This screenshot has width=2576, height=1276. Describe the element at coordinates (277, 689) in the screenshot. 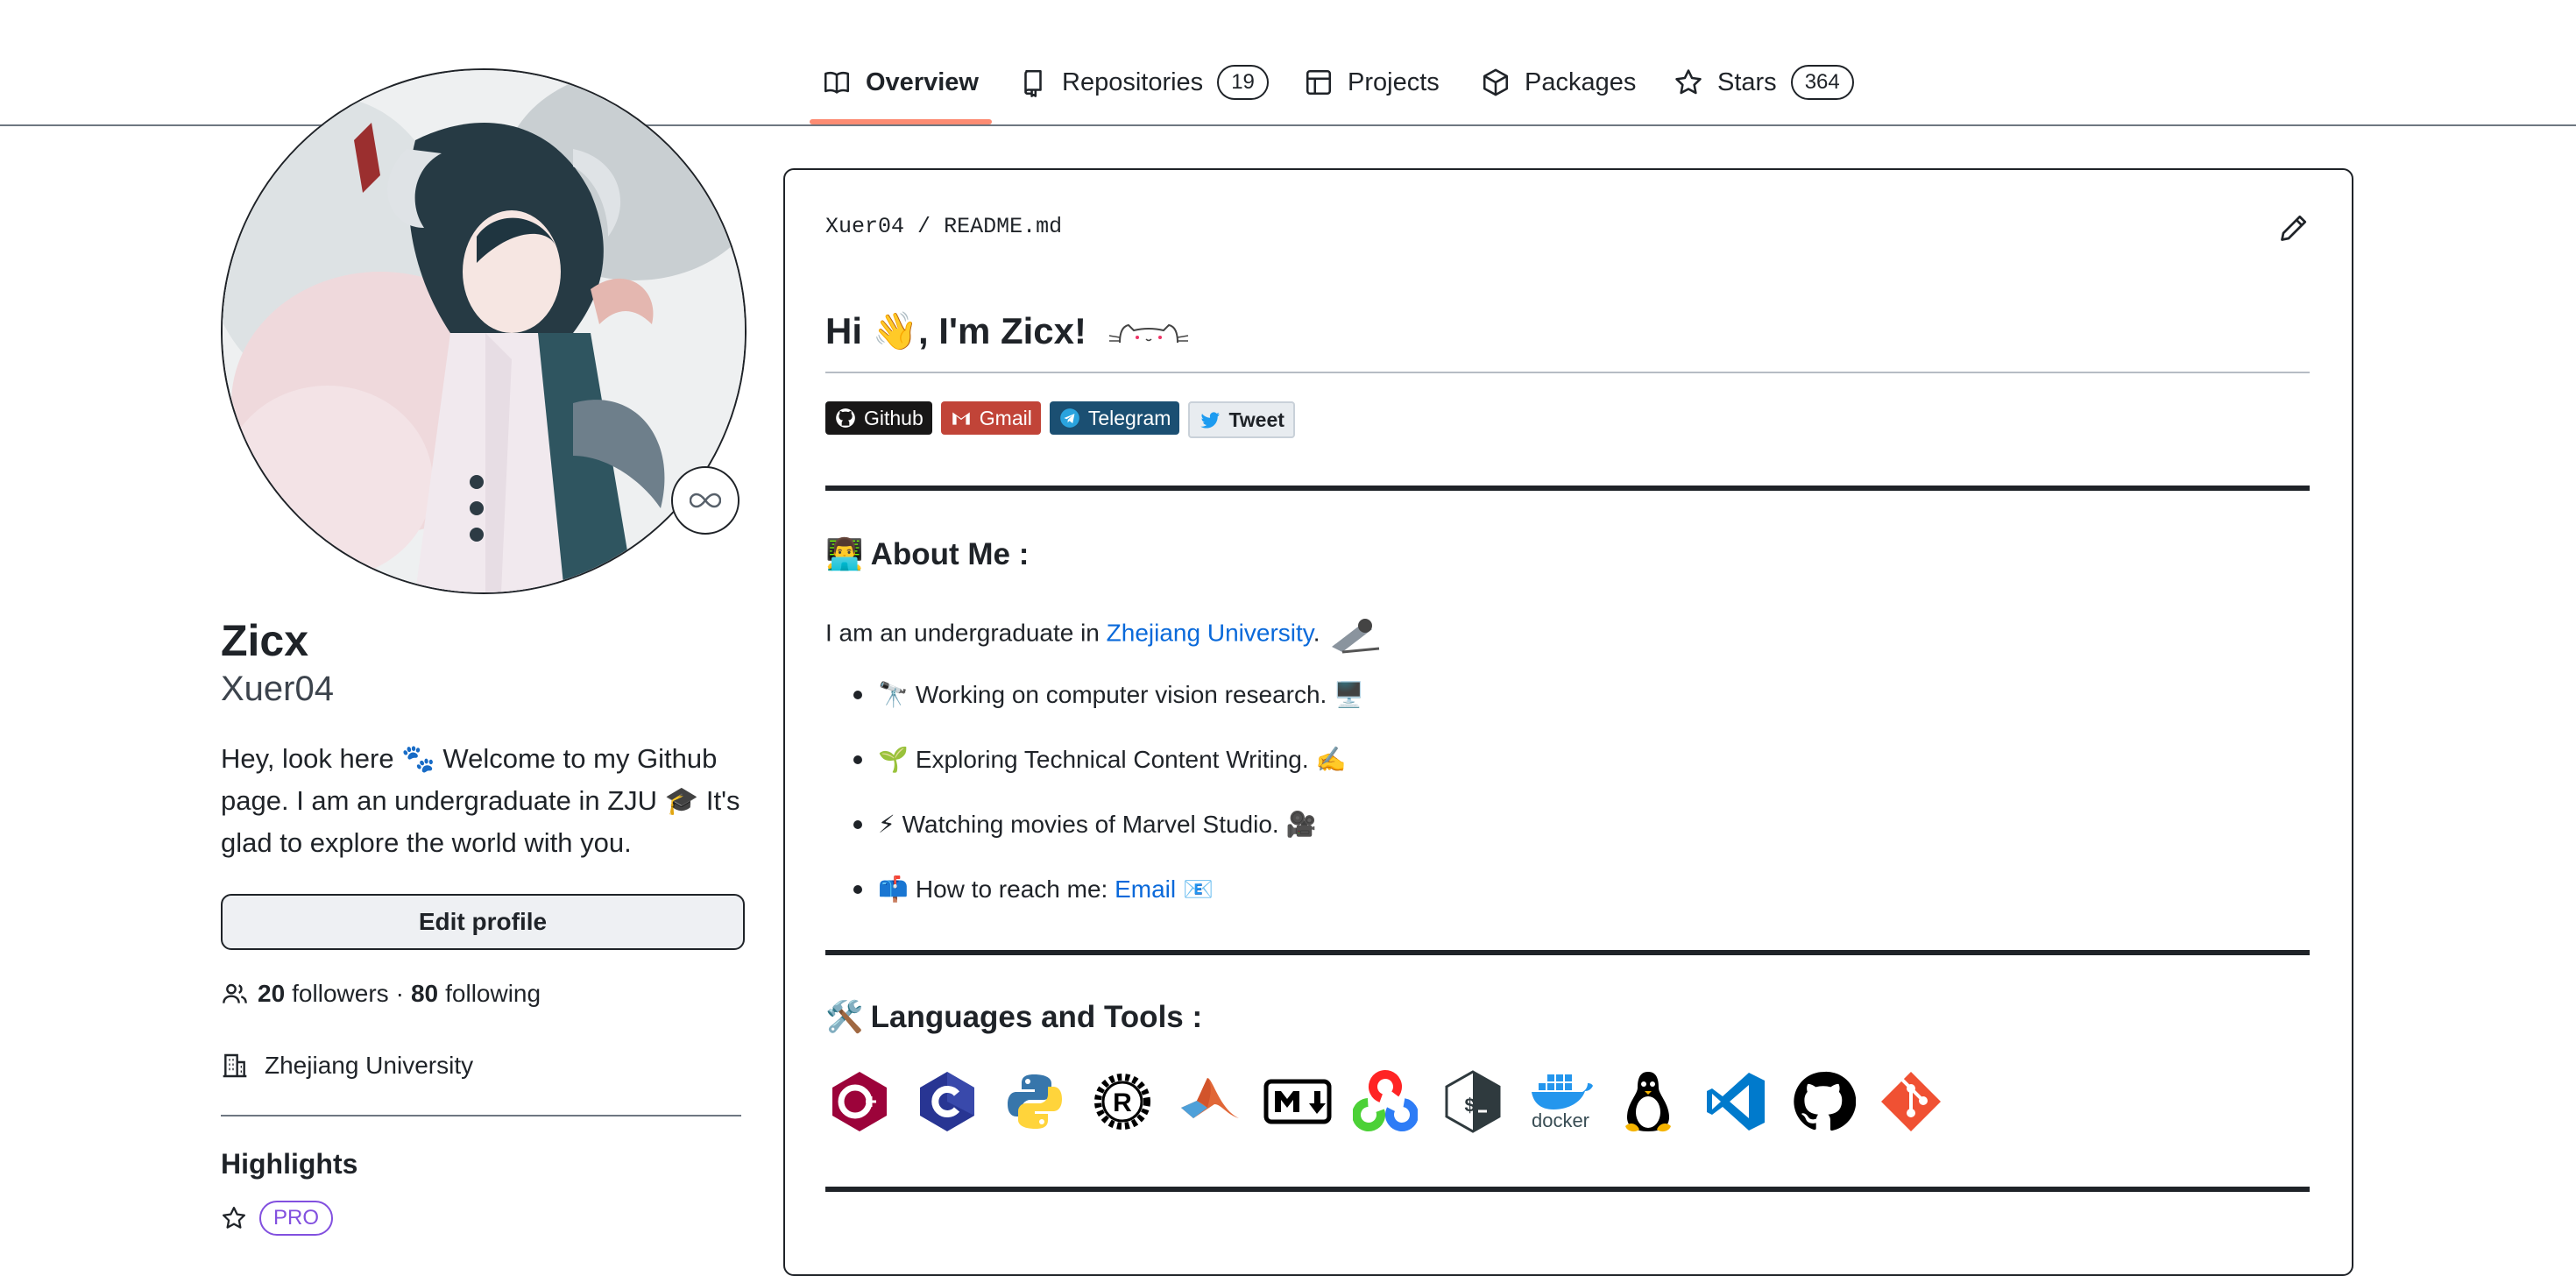

I see `profile-login: Xuer04` at that location.